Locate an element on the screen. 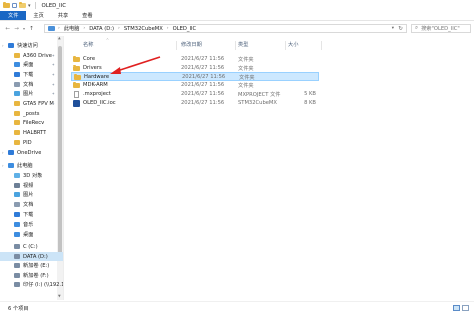 Image resolution: width=474 pixels, height=314 pixels. forward-arrow-icon: → is located at coordinates (16, 29).